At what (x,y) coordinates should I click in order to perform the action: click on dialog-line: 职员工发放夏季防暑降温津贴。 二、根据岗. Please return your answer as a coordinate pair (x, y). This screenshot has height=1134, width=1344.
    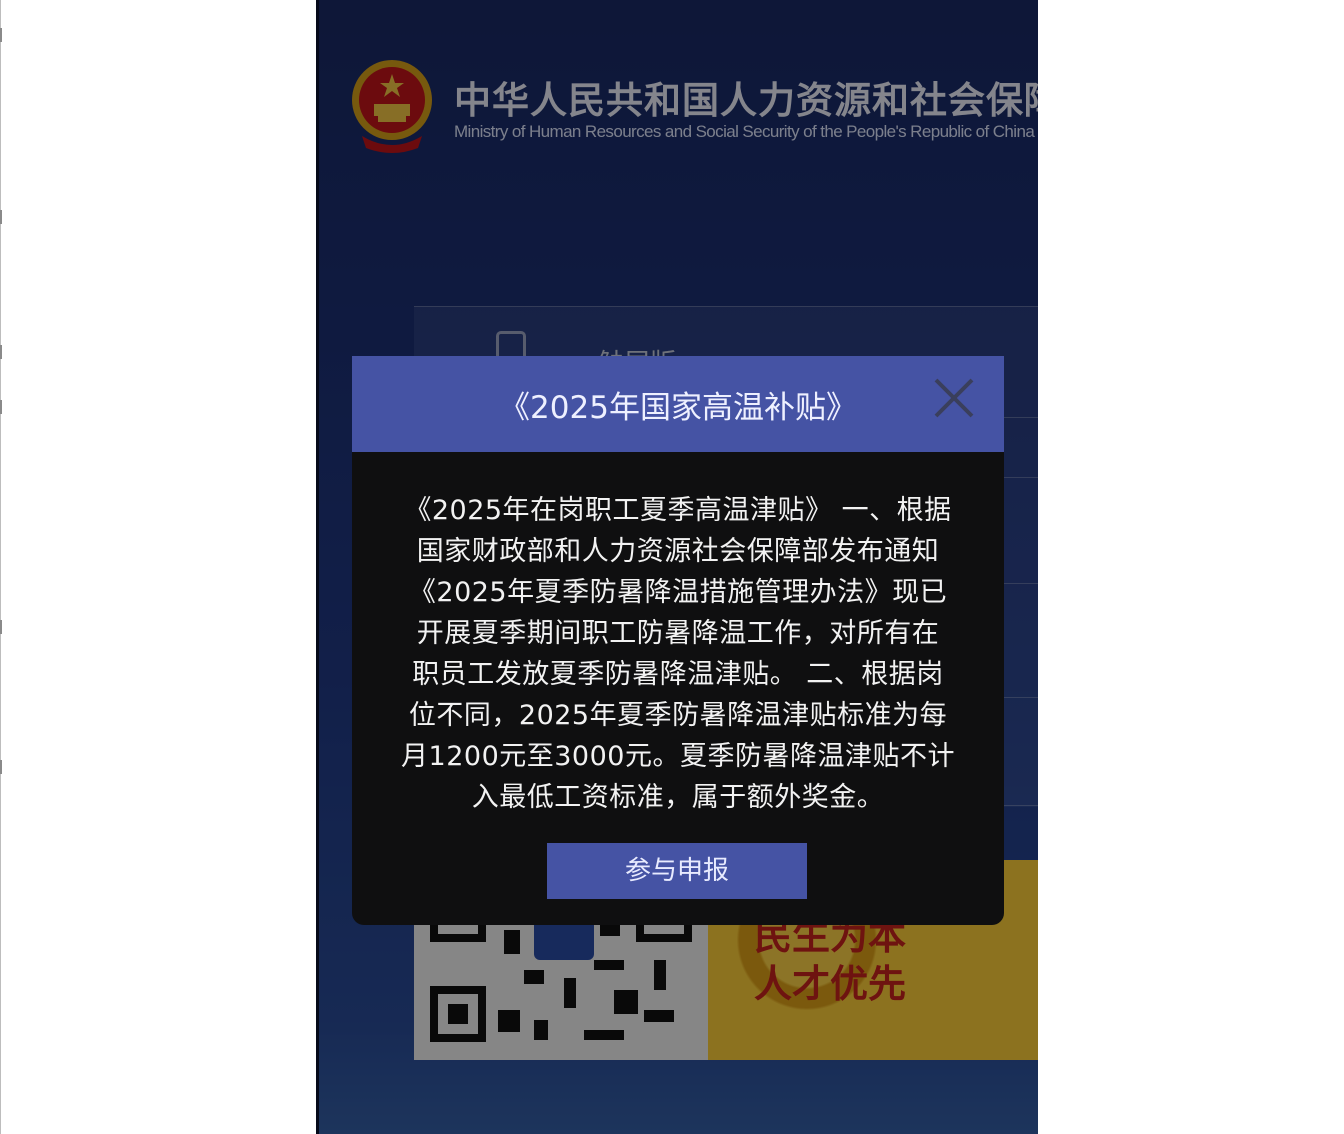
    Looking at the image, I should click on (678, 674).